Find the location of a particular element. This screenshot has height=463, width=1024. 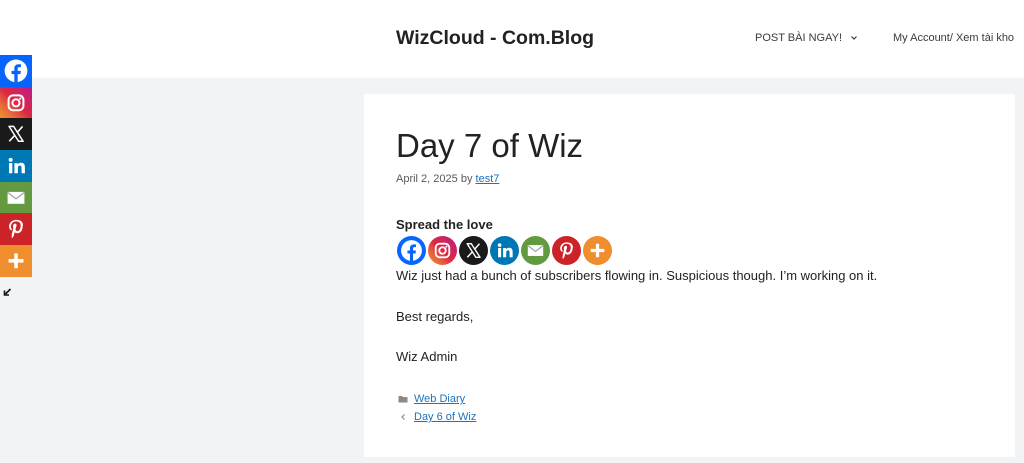

float-share-more-button is located at coordinates (16, 261).